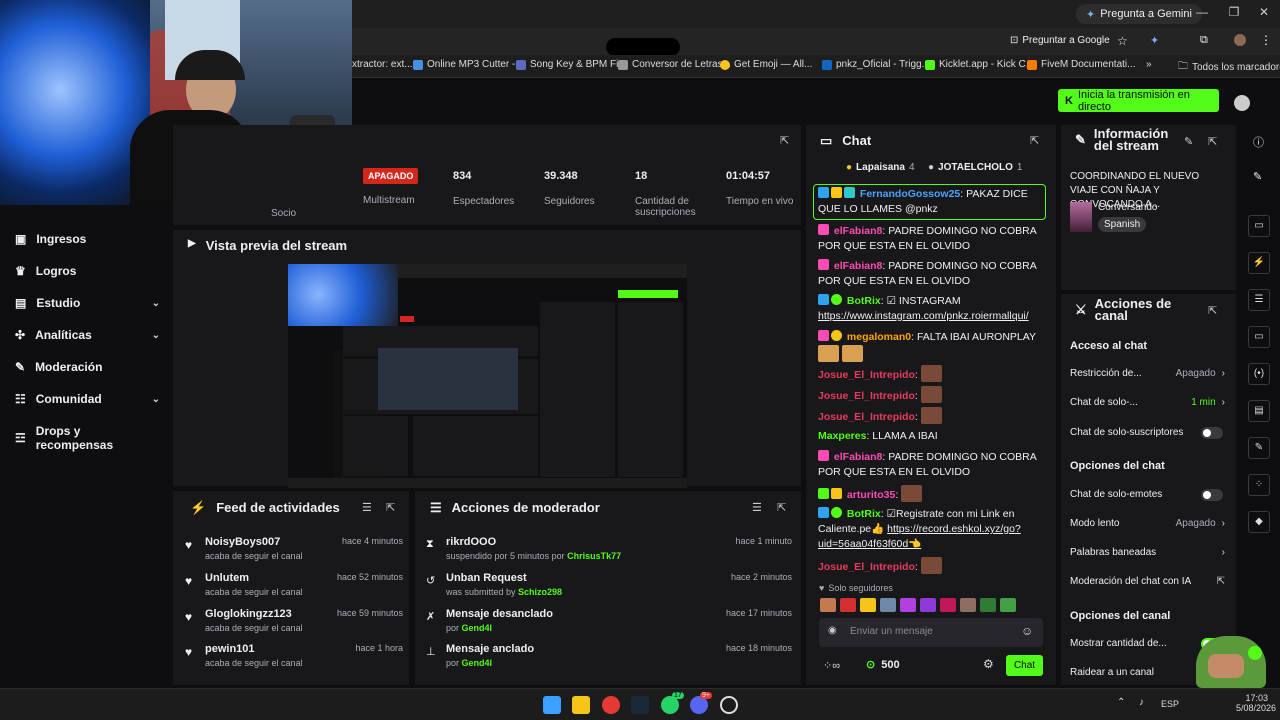  Describe the element at coordinates (1170, 704) in the screenshot. I see `language-indicator: ESP` at that location.